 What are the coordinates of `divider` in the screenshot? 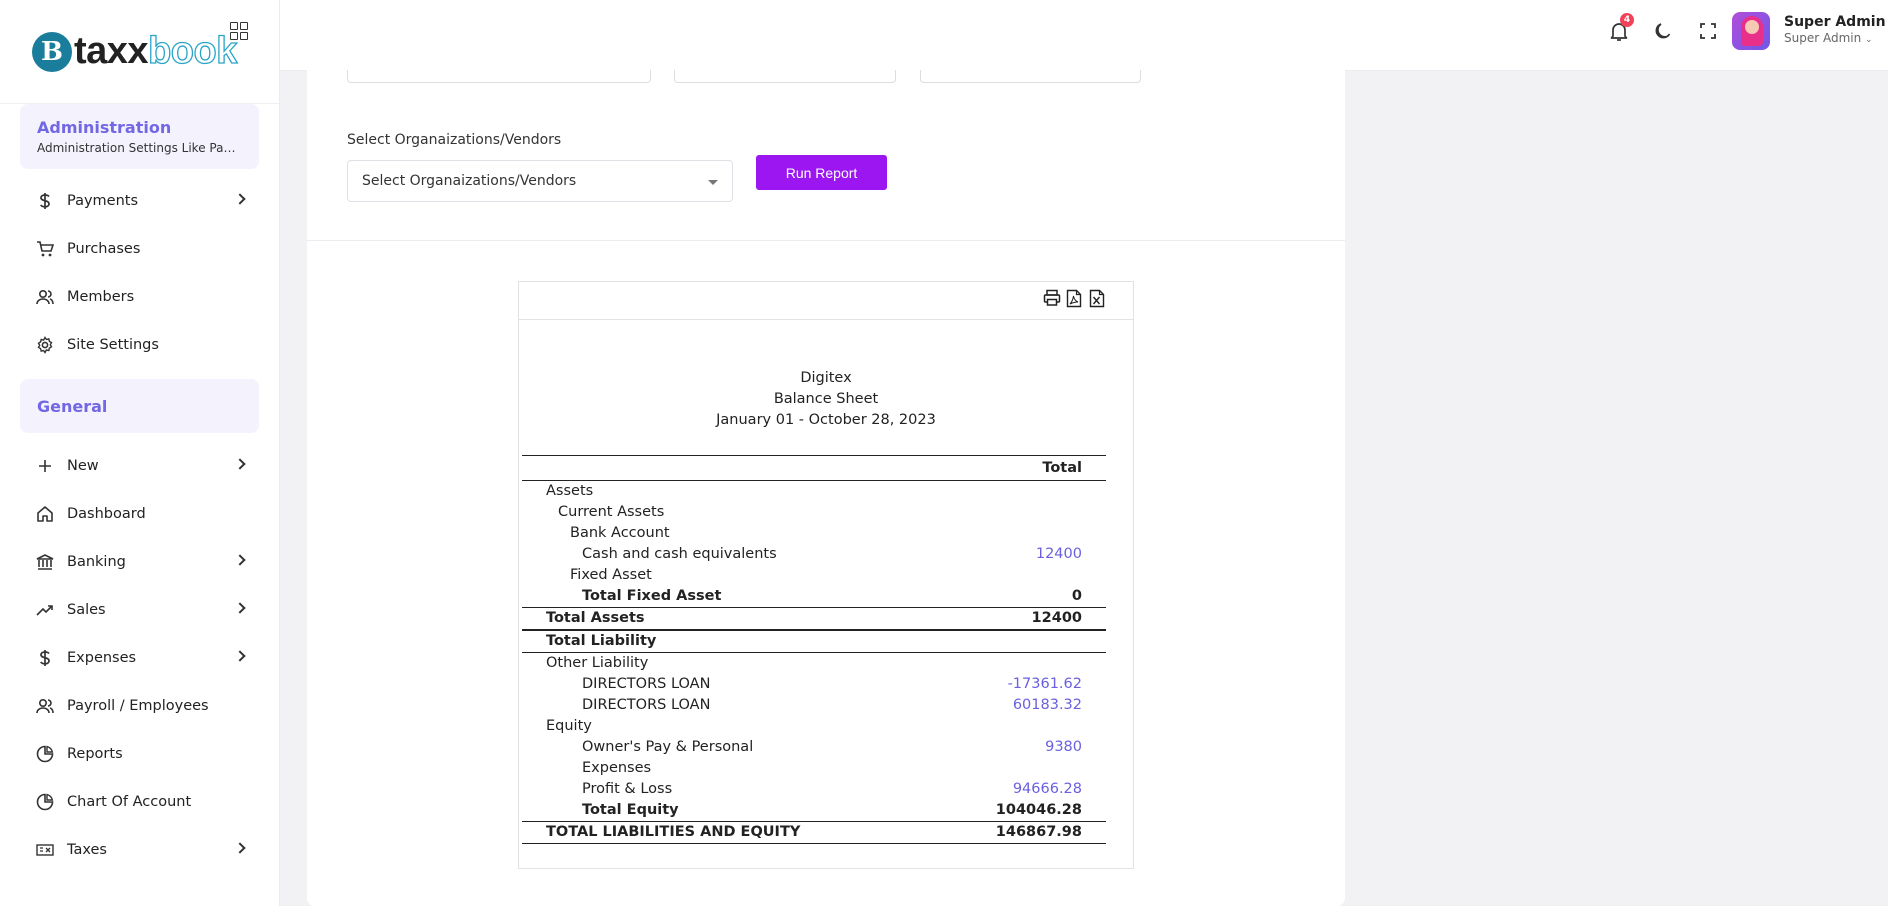 It's located at (826, 240).